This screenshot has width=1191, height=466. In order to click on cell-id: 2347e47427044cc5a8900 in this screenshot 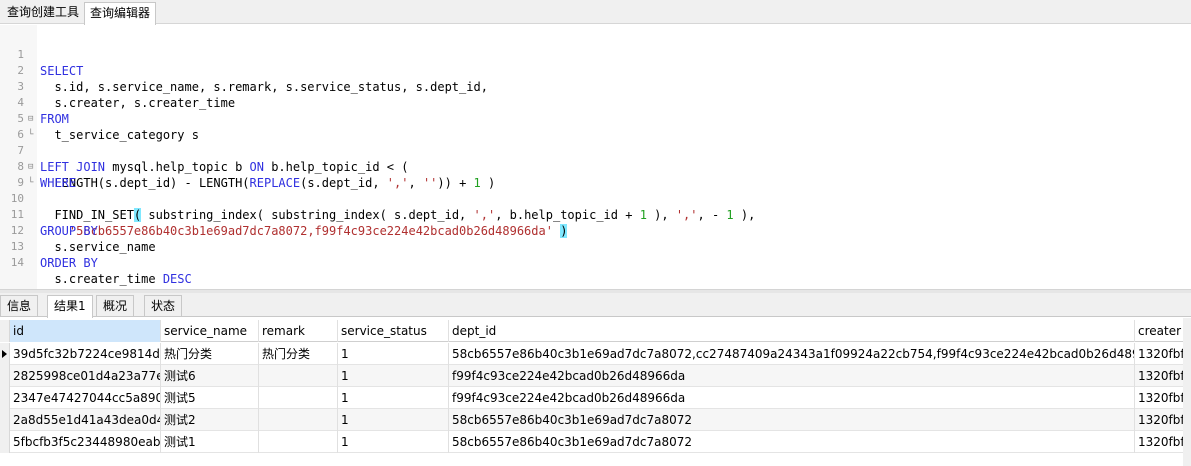, I will do `click(85, 398)`.